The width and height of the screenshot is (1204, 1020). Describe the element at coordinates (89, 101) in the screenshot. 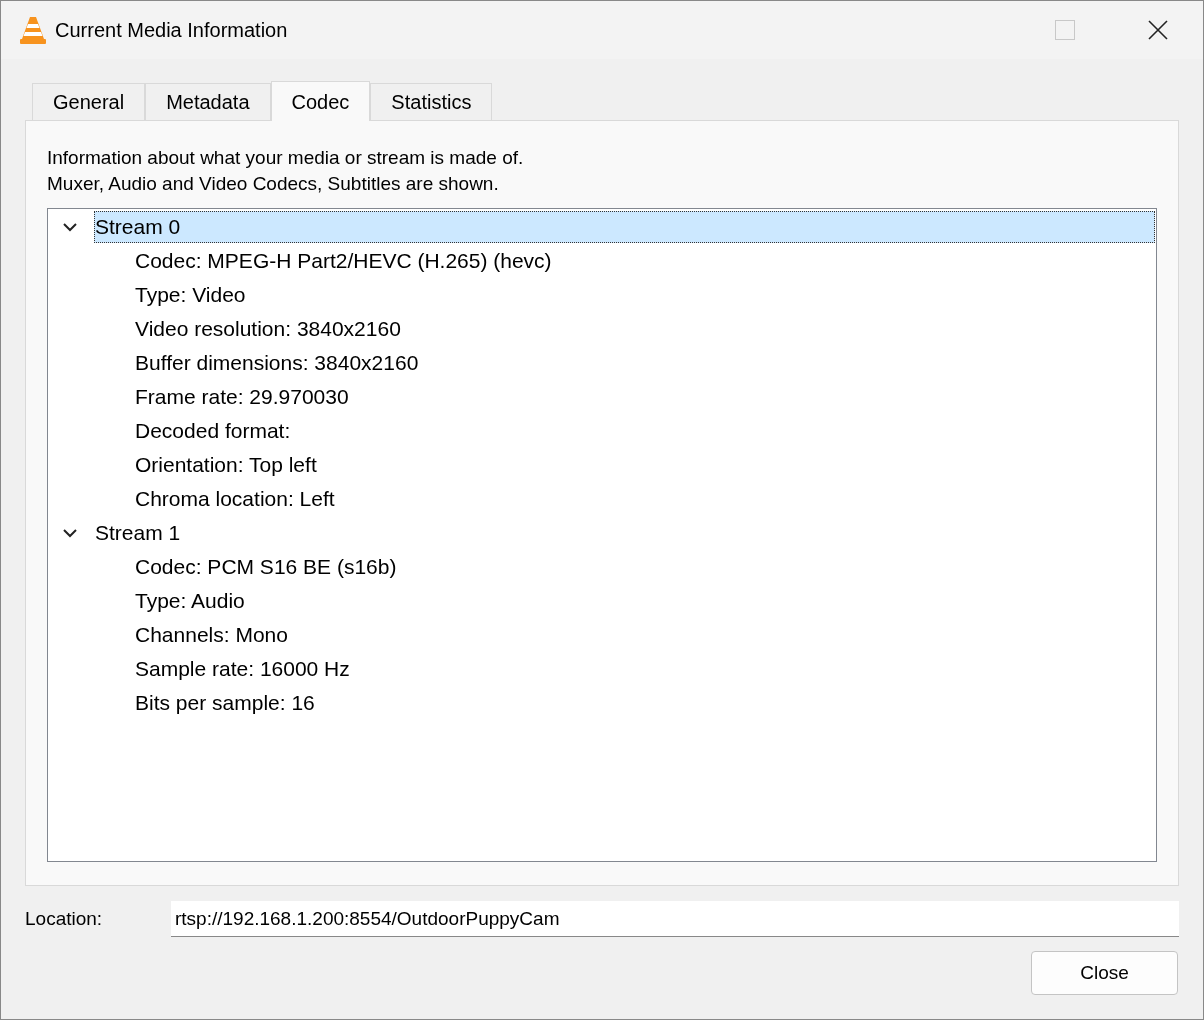

I see `tab: General` at that location.